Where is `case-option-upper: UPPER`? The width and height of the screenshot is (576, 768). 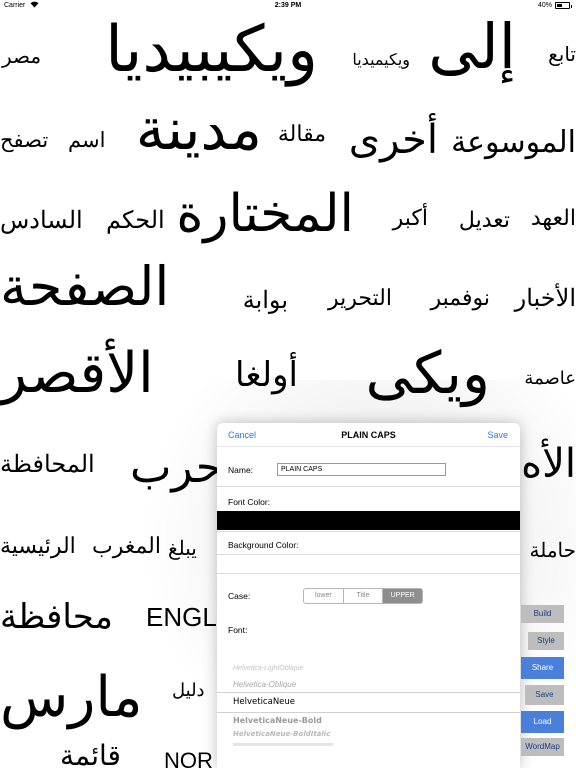
case-option-upper: UPPER is located at coordinates (402, 596).